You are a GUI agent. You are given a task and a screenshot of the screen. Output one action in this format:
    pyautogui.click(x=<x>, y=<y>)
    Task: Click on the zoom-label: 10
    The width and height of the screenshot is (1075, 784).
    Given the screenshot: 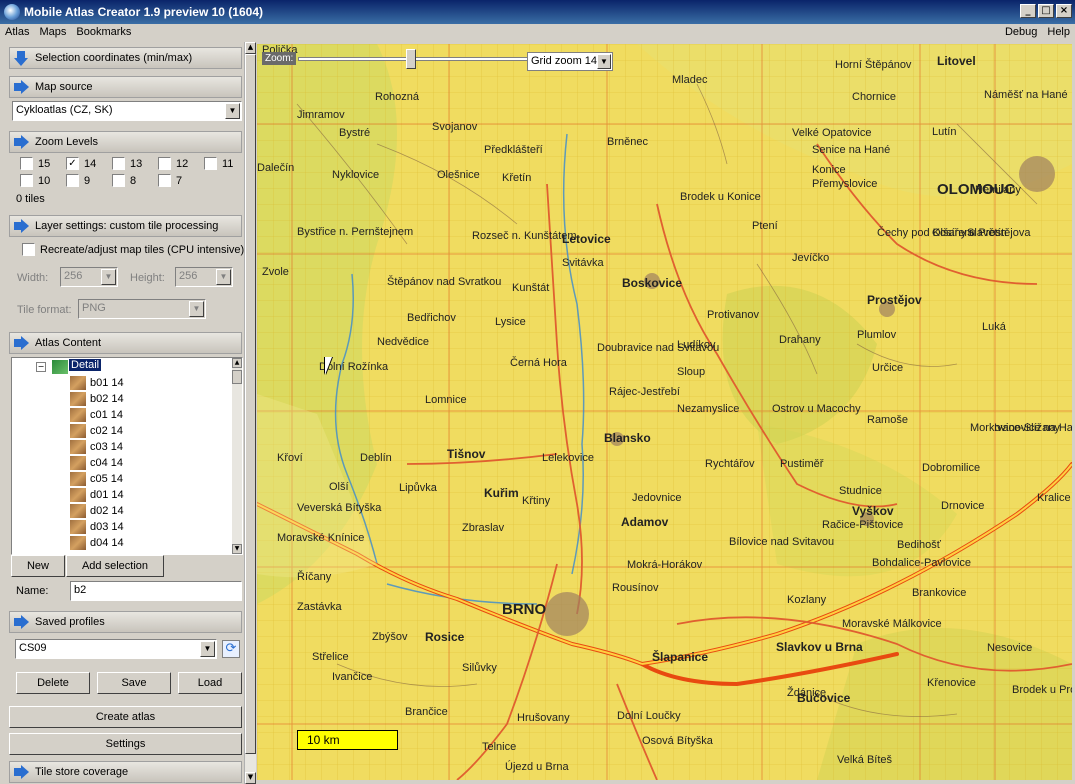 What is the action you would take?
    pyautogui.click(x=44, y=180)
    